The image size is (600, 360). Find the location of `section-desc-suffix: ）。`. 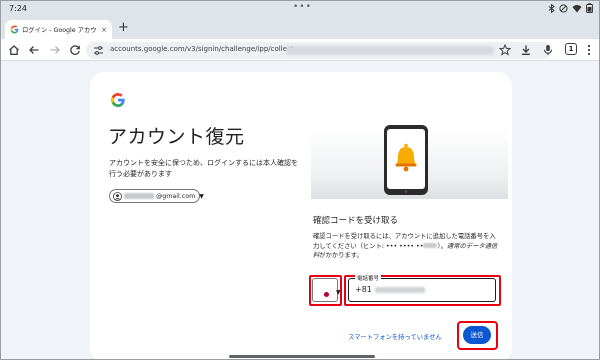

section-desc-suffix: ）。 is located at coordinates (442, 246).